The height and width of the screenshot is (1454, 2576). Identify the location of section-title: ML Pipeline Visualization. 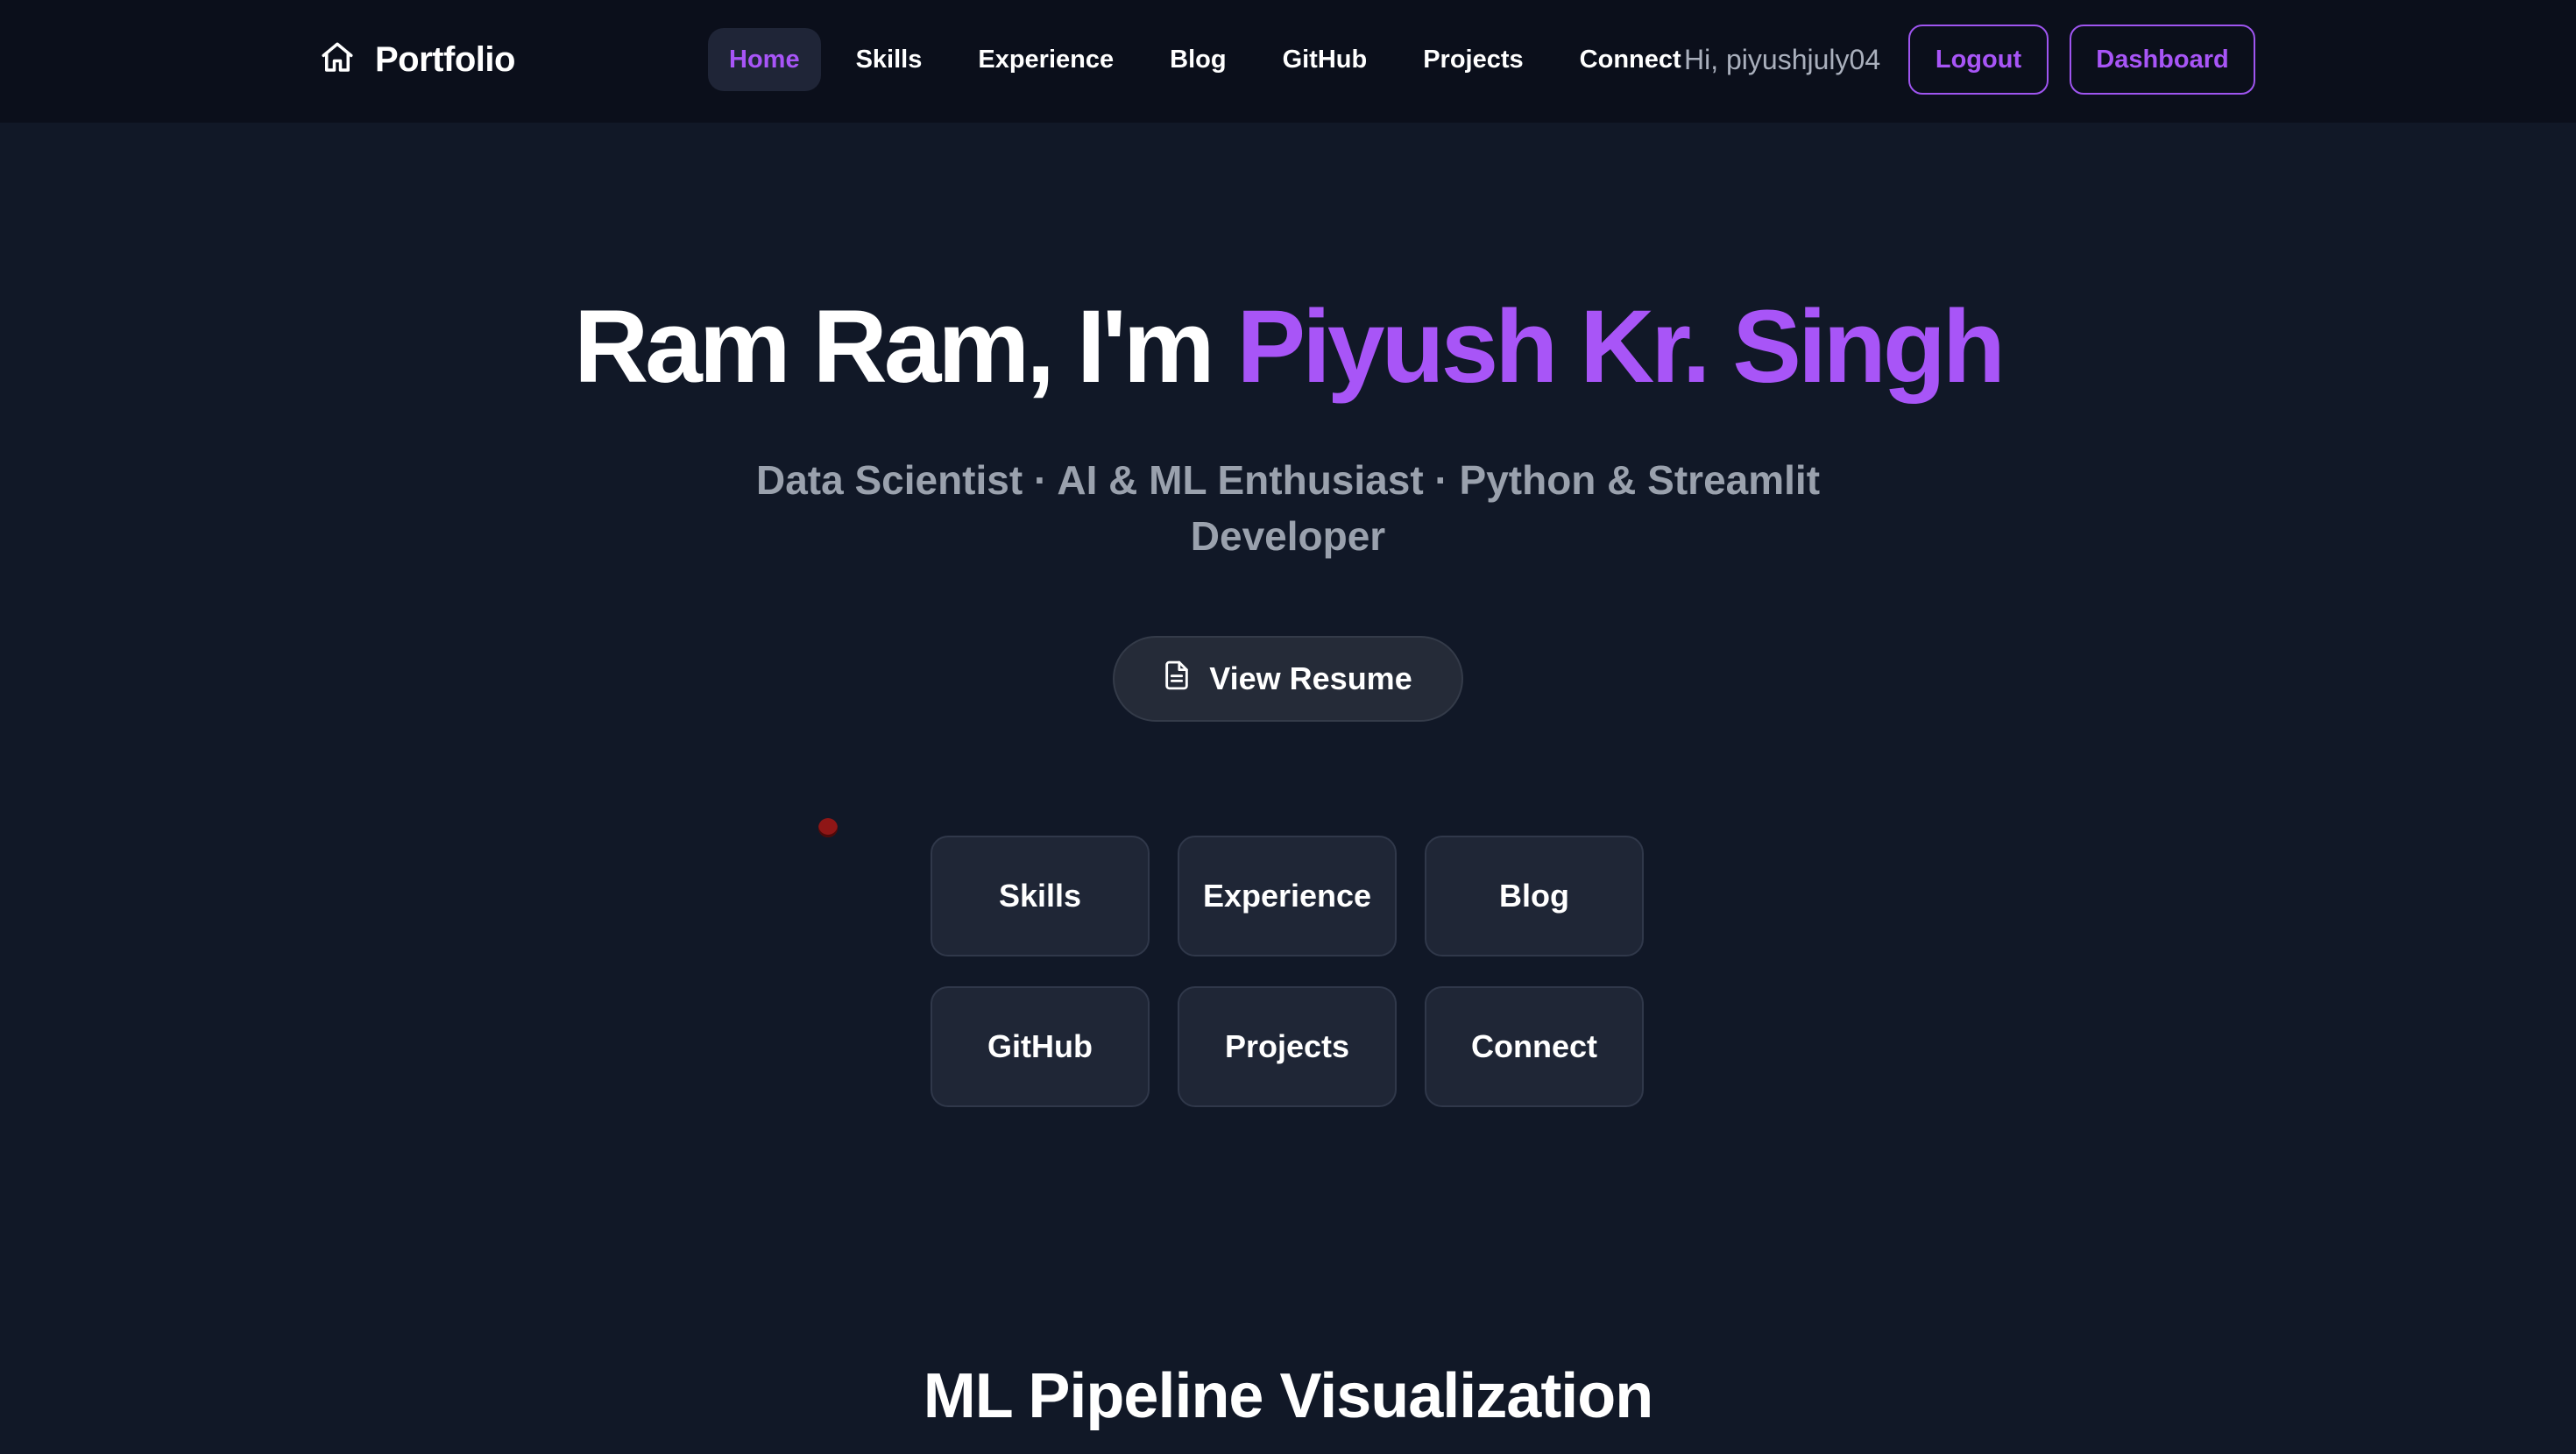
(1288, 1396).